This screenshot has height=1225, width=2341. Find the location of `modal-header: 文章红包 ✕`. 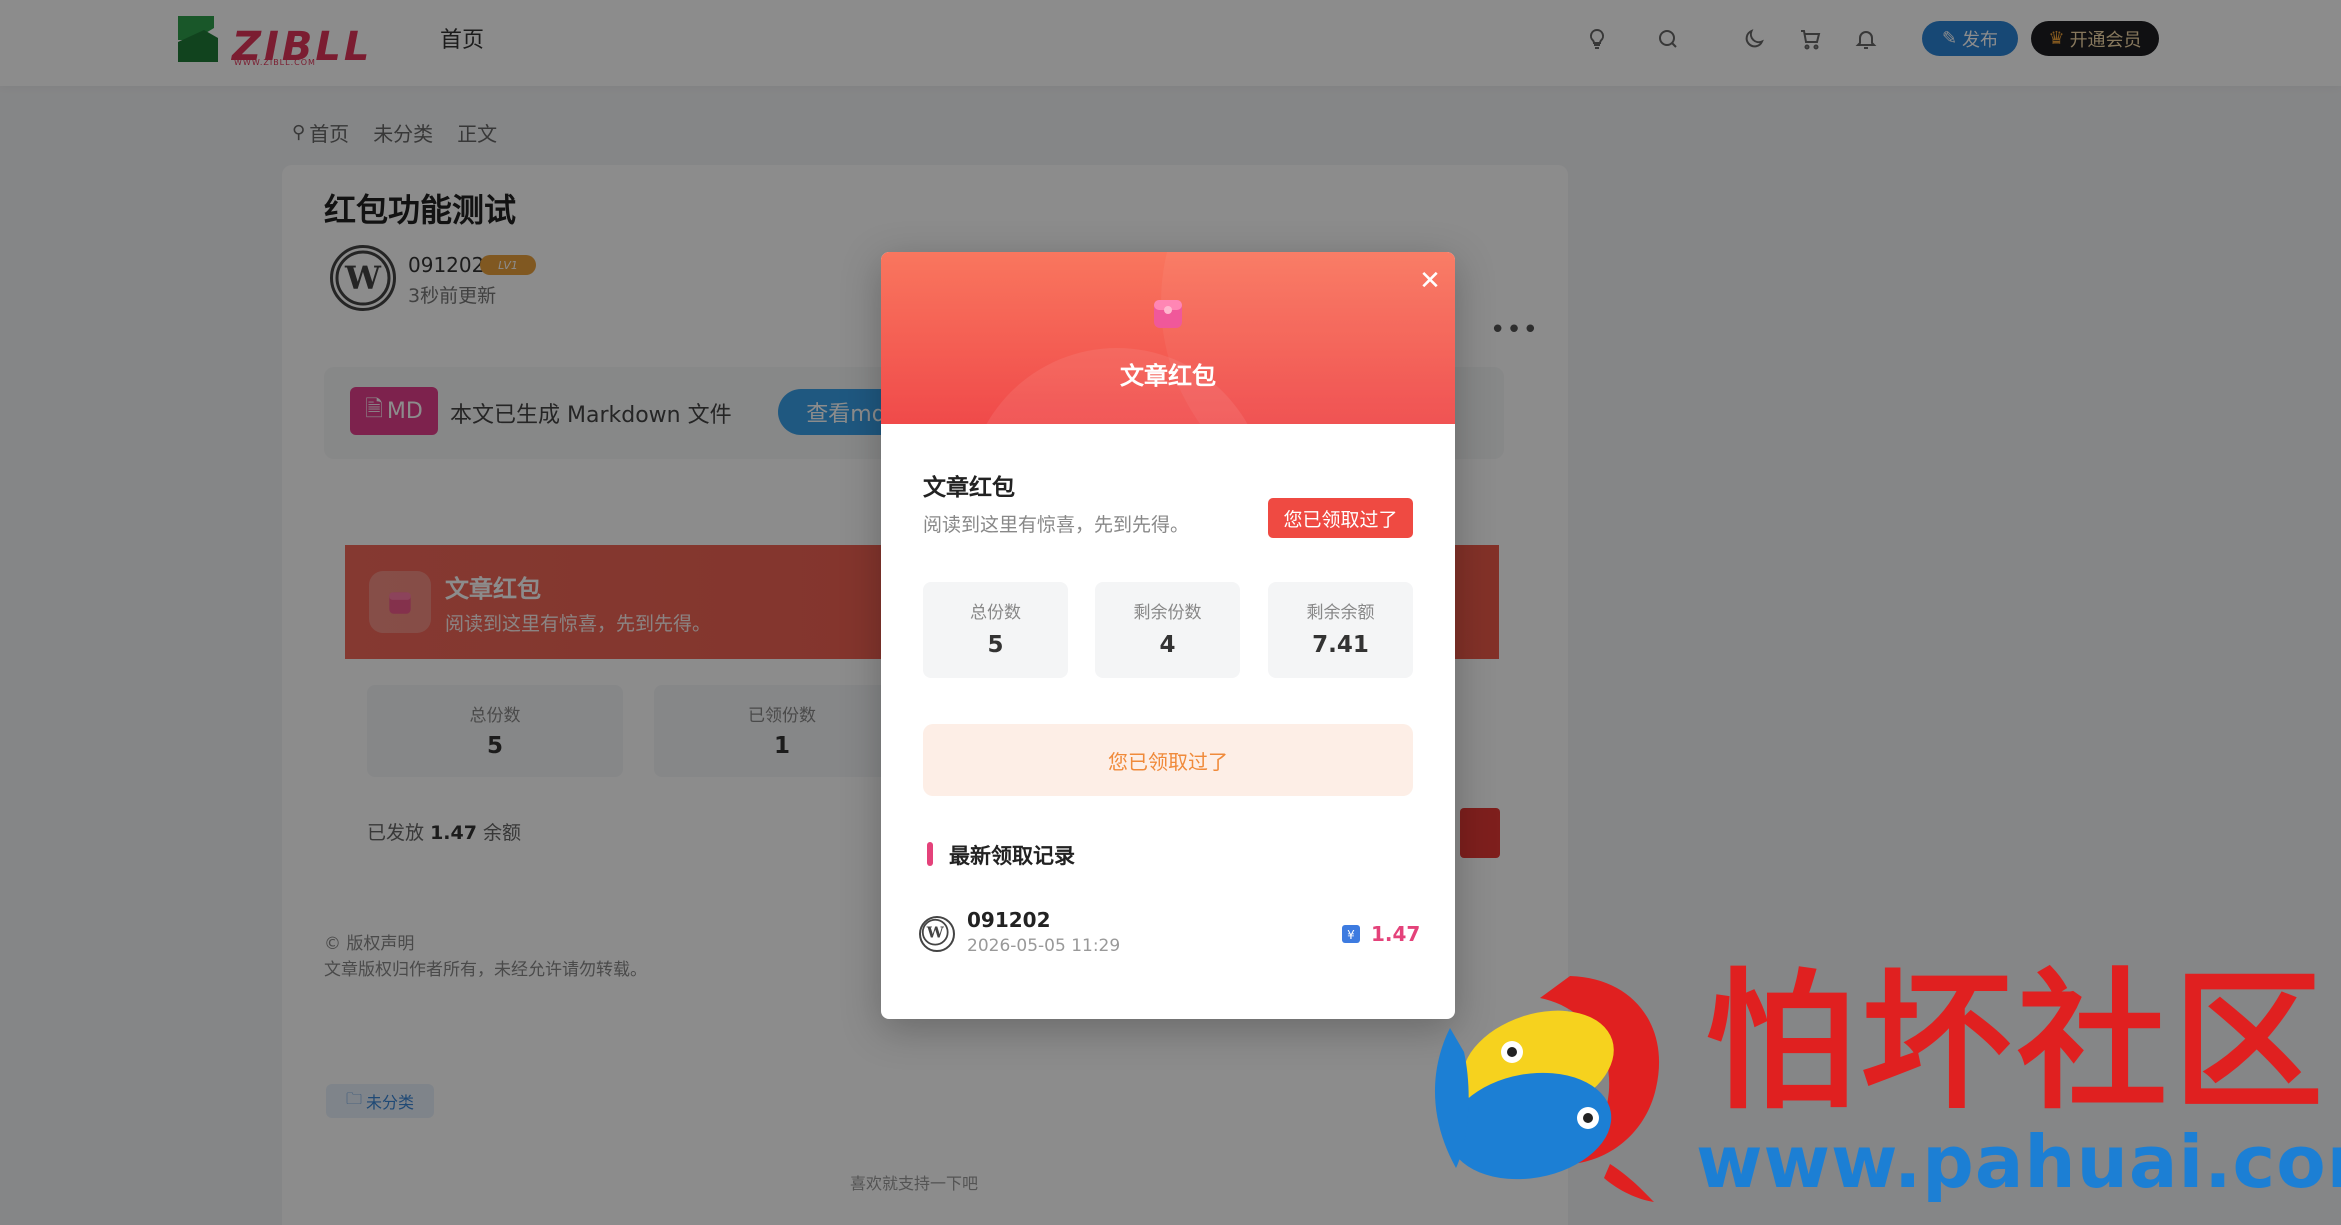

modal-header: 文章红包 ✕ is located at coordinates (1168, 338).